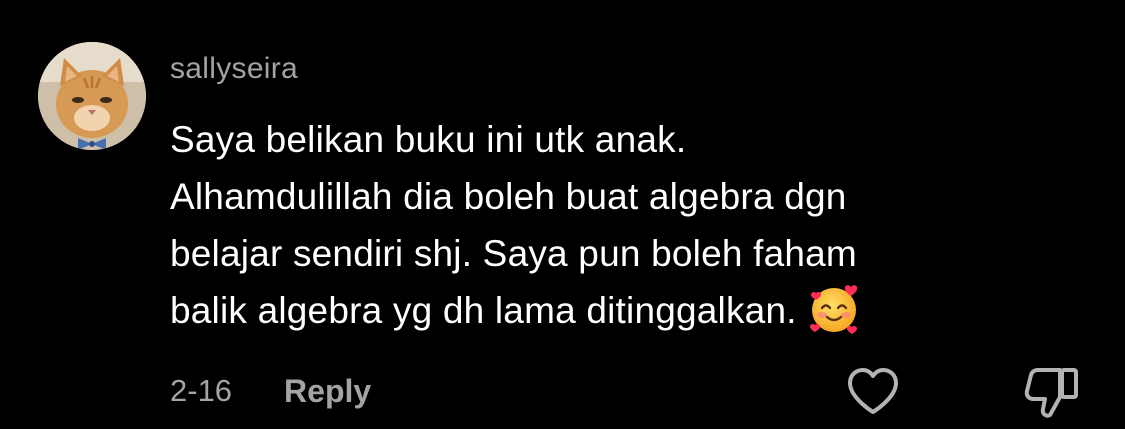 This screenshot has height=429, width=1125. What do you see at coordinates (327, 391) in the screenshot?
I see `reply-button: Reply` at bounding box center [327, 391].